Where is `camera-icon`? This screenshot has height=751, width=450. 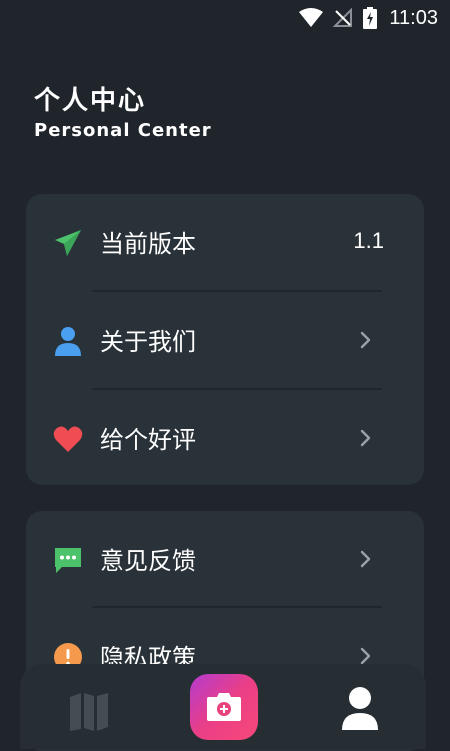
camera-icon is located at coordinates (224, 707).